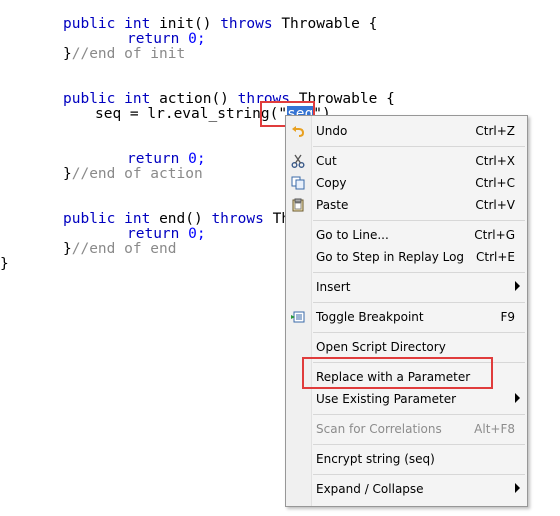  What do you see at coordinates (390, 257) in the screenshot?
I see `menu-item-label: Go to Step in Replay Log` at bounding box center [390, 257].